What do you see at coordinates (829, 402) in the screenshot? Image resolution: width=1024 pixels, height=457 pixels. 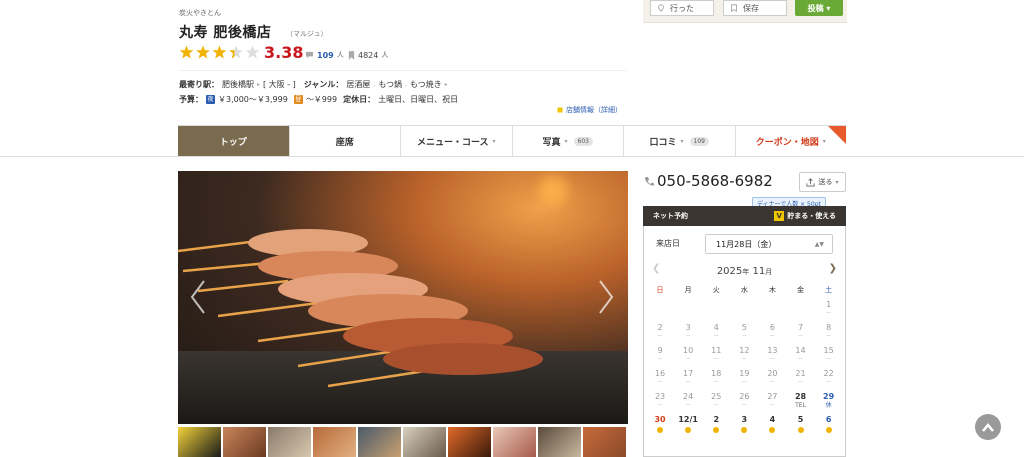 I see `calendar-day: 29 休` at bounding box center [829, 402].